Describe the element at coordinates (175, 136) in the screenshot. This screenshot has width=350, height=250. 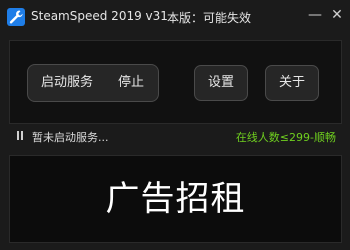
I see `status-bar: 暂未启动服务... 在线人数≤299-顺畅` at that location.